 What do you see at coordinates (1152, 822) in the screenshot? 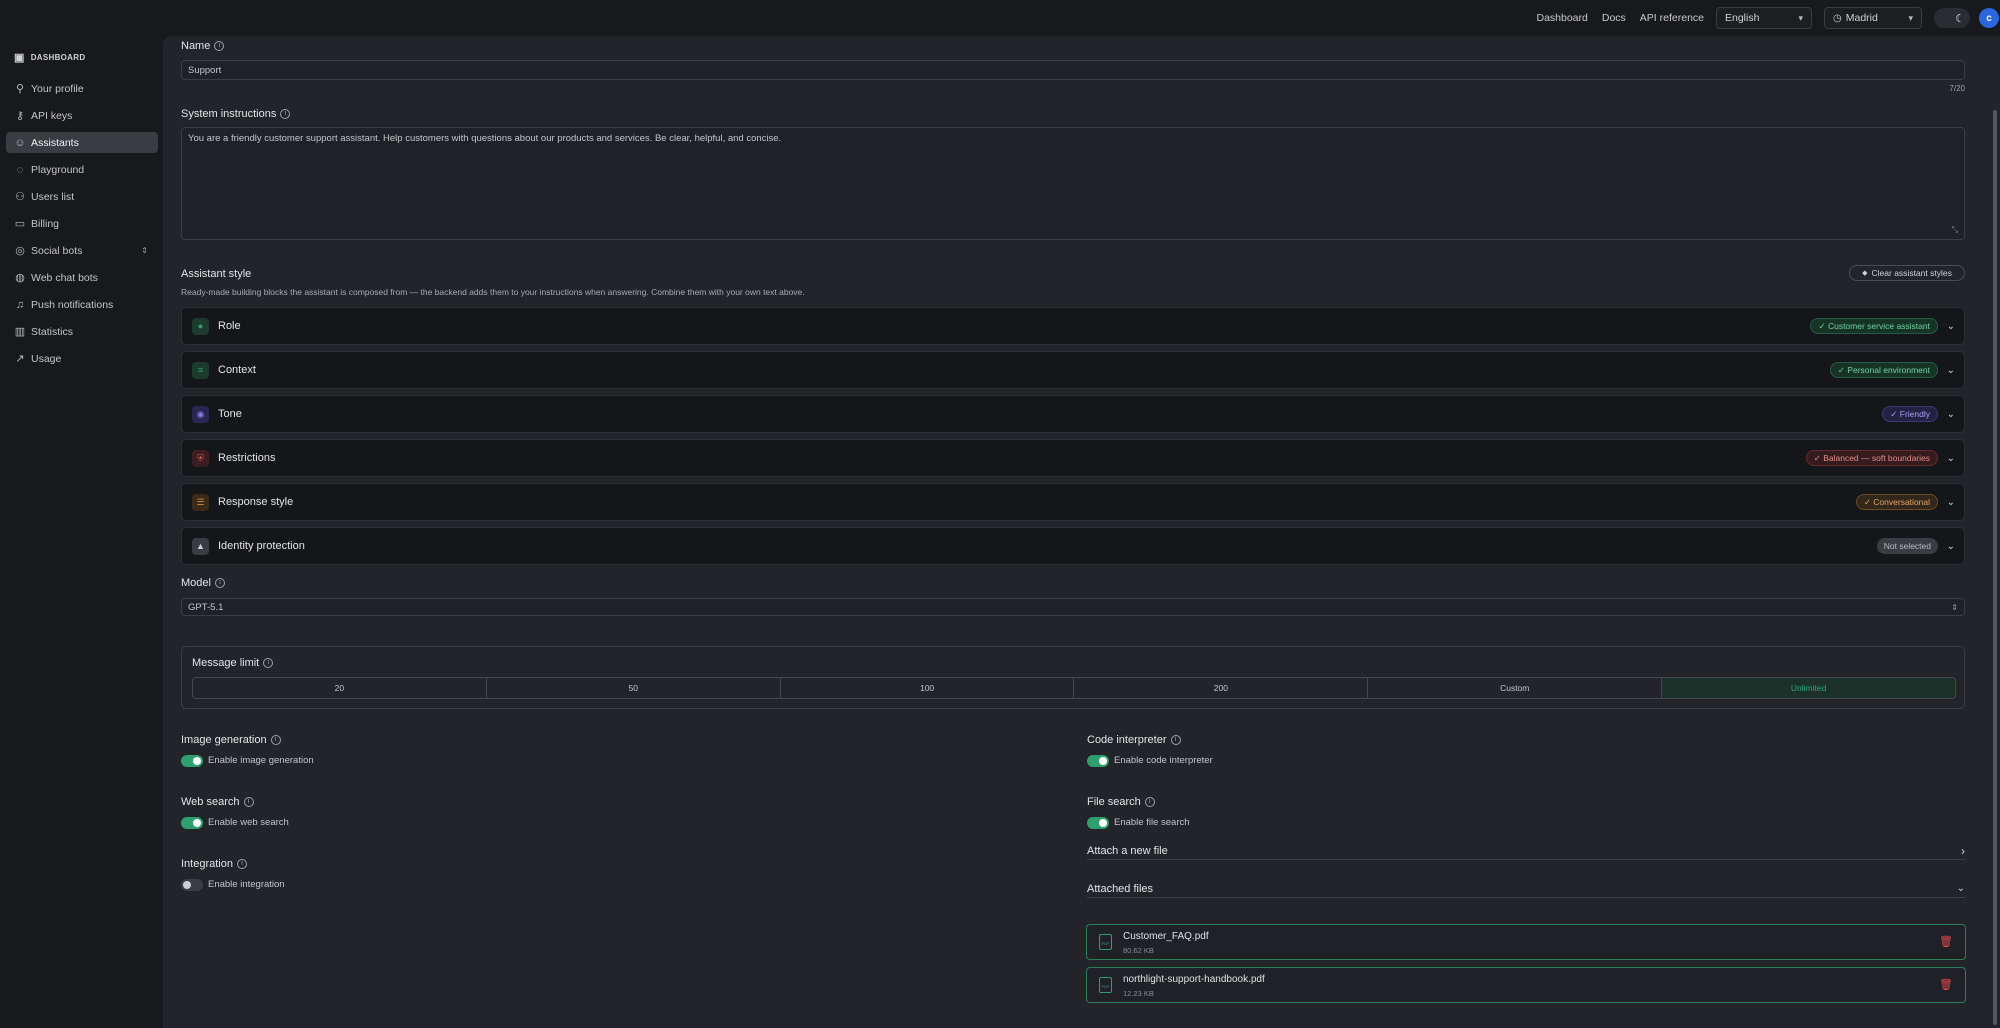
I see `file-search-toggle-label: Enable file search` at bounding box center [1152, 822].